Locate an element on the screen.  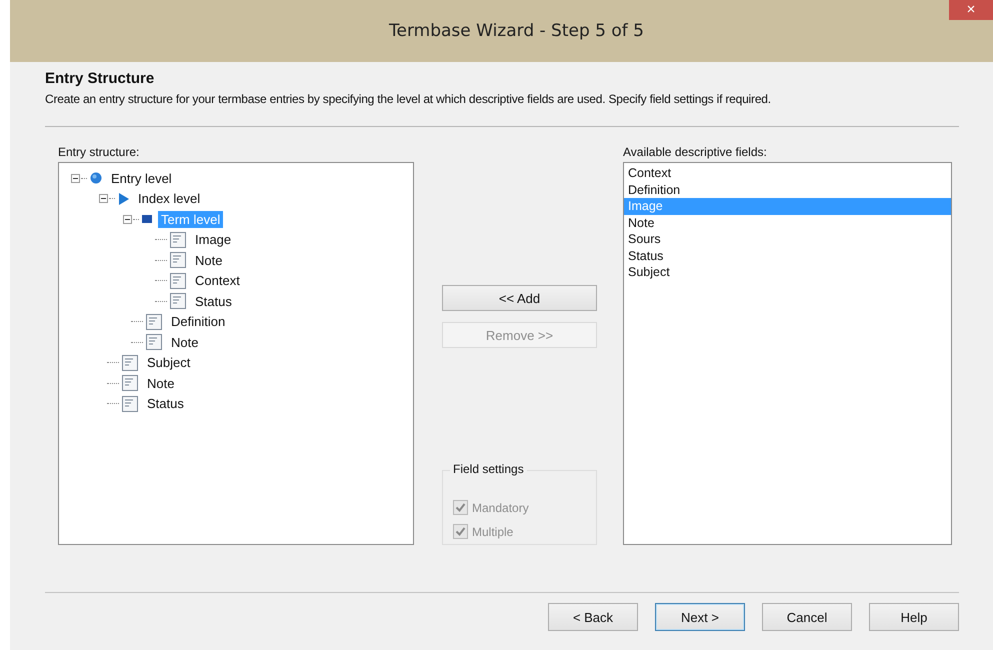
tree-item: Index level is located at coordinates (169, 199).